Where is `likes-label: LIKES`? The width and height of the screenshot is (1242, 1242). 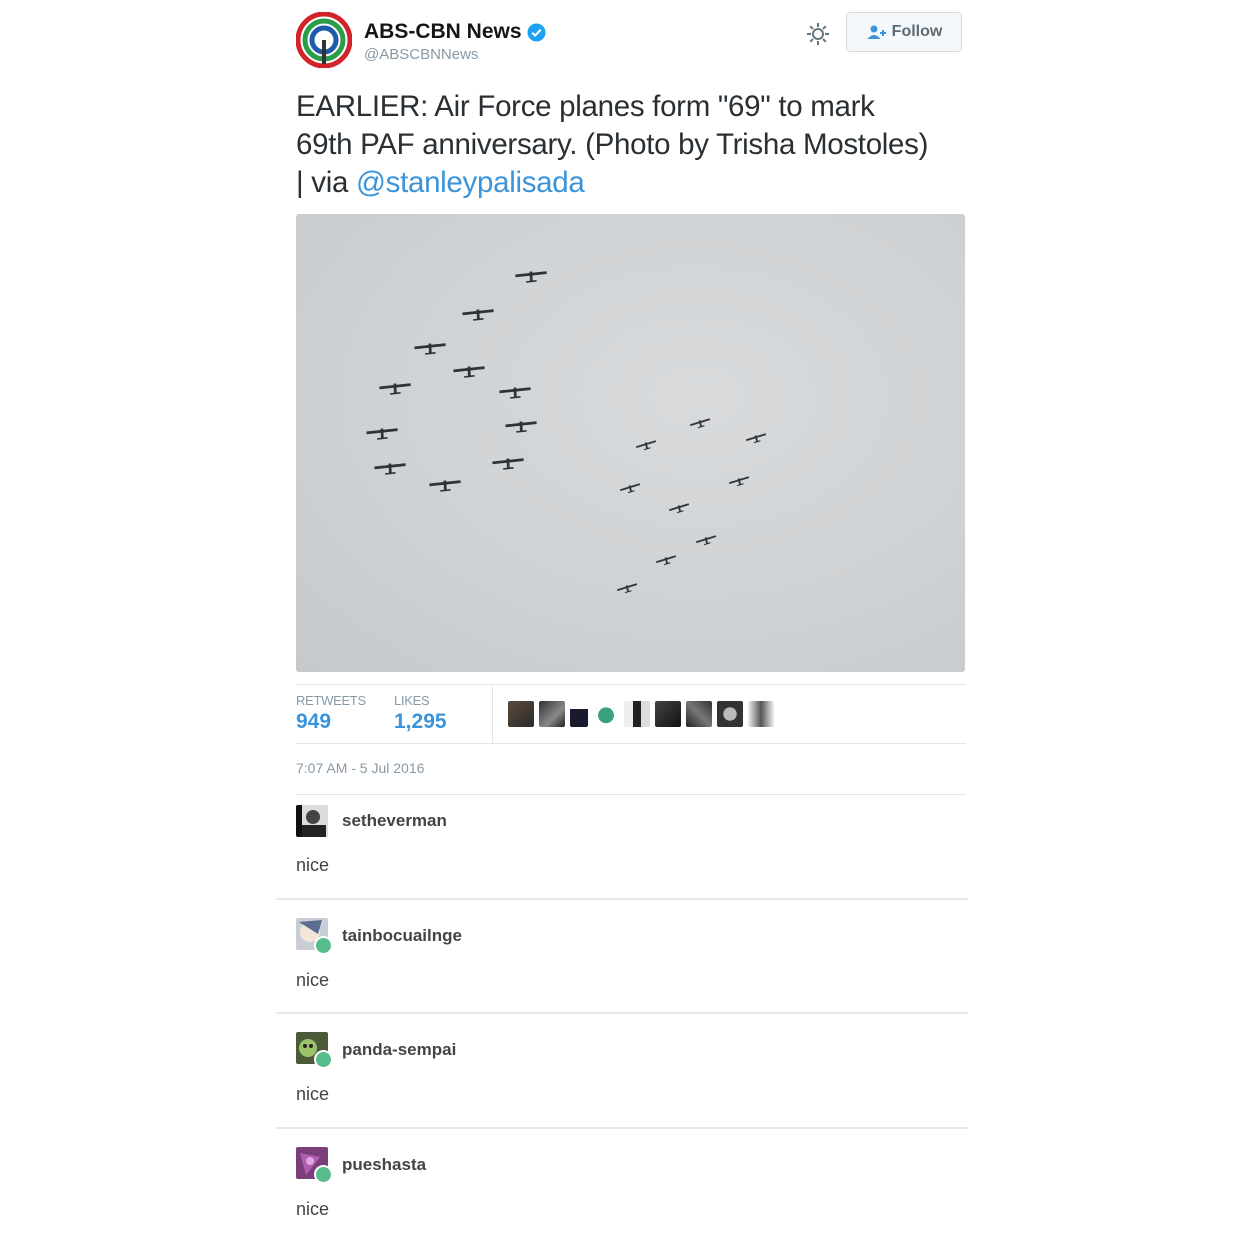 likes-label: LIKES is located at coordinates (412, 700).